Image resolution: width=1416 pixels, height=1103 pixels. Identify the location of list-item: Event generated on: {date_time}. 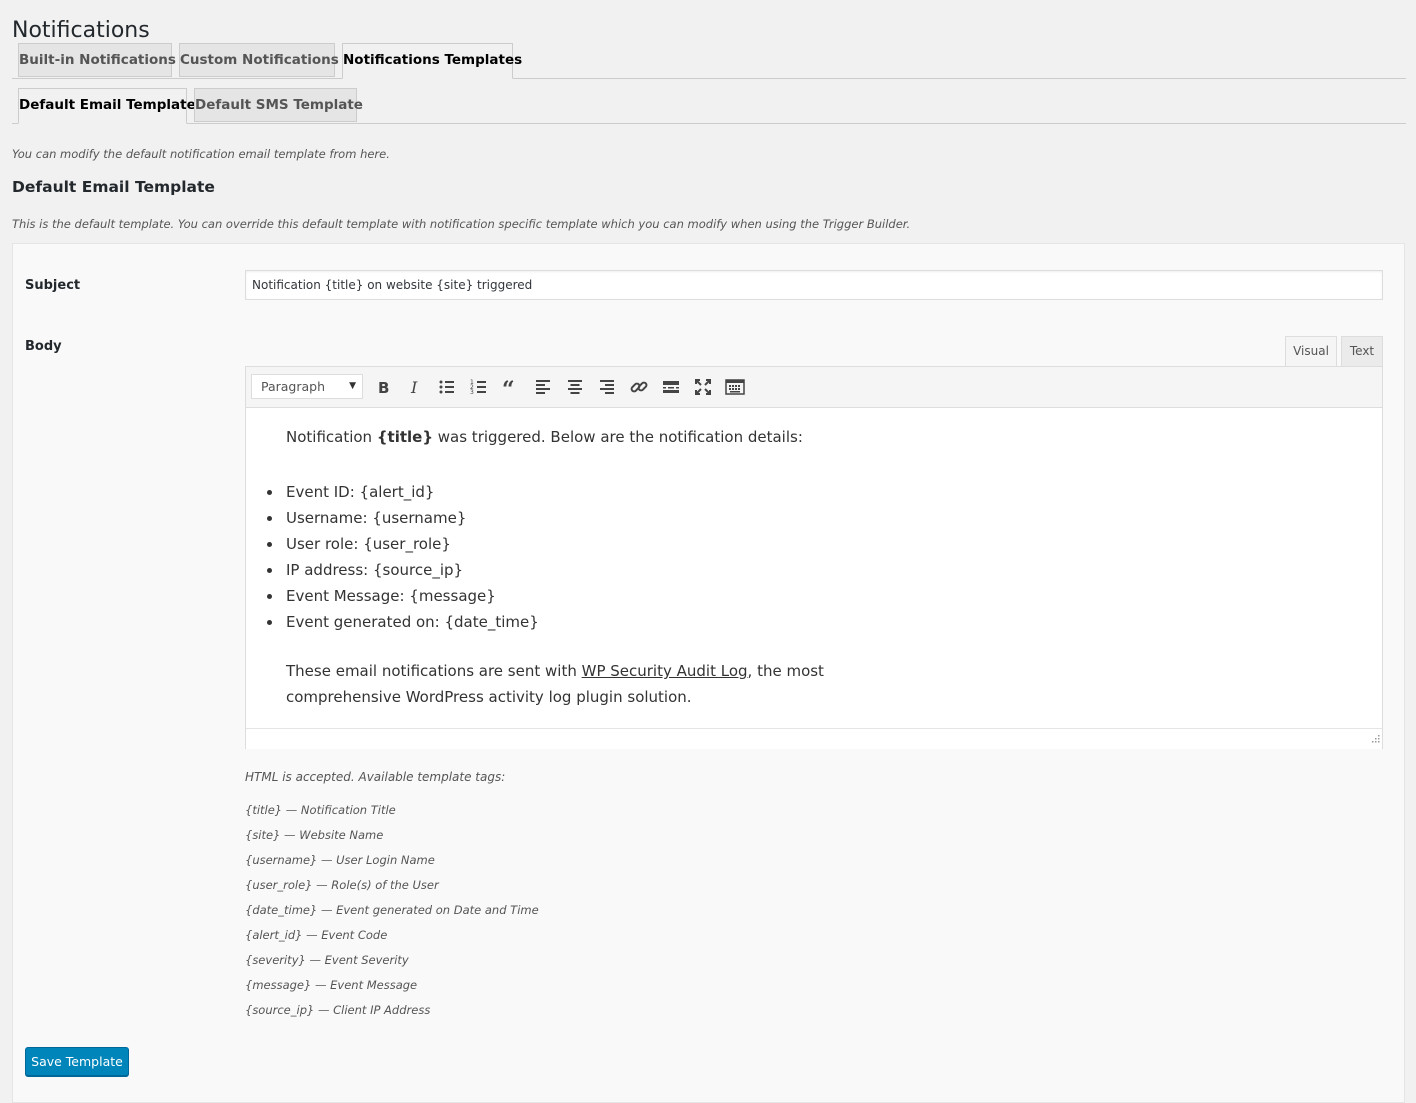
(403, 622).